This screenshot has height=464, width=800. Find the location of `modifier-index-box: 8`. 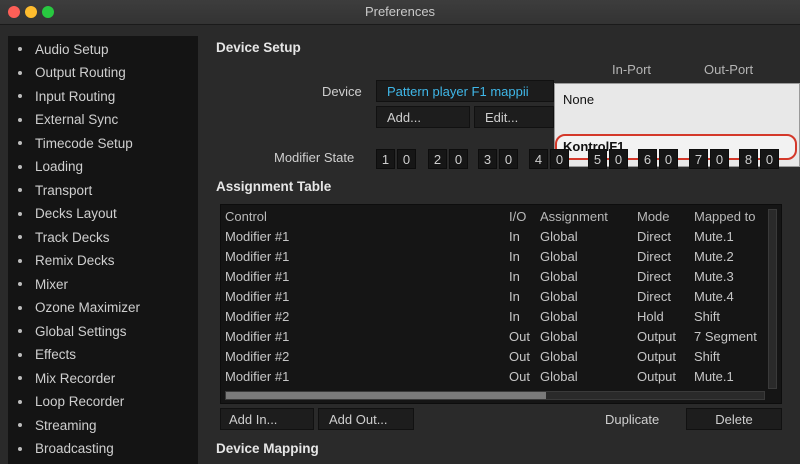

modifier-index-box: 8 is located at coordinates (748, 159).